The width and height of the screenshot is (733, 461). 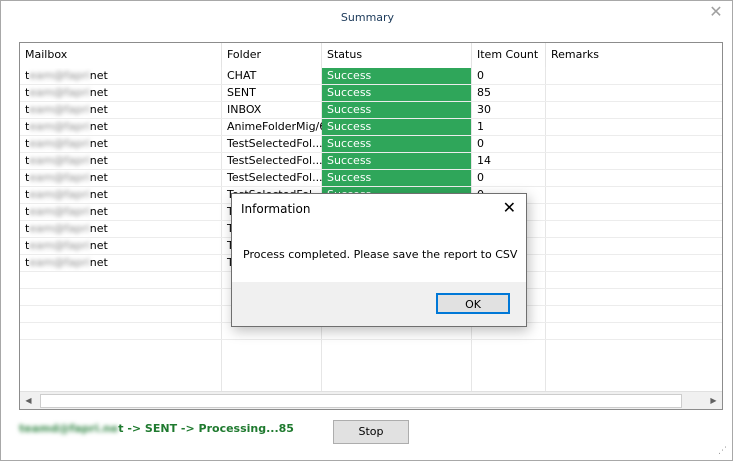 I want to click on table-row: team@faprinet TestSelectedFol... Success 14, so click(x=371, y=161).